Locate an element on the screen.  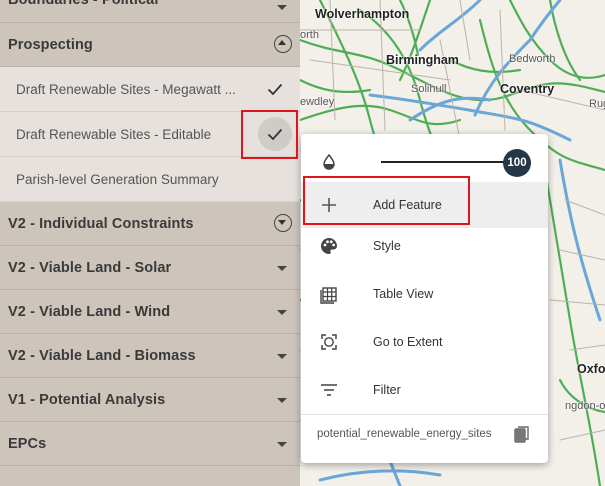
extent-icon is located at coordinates (329, 342).